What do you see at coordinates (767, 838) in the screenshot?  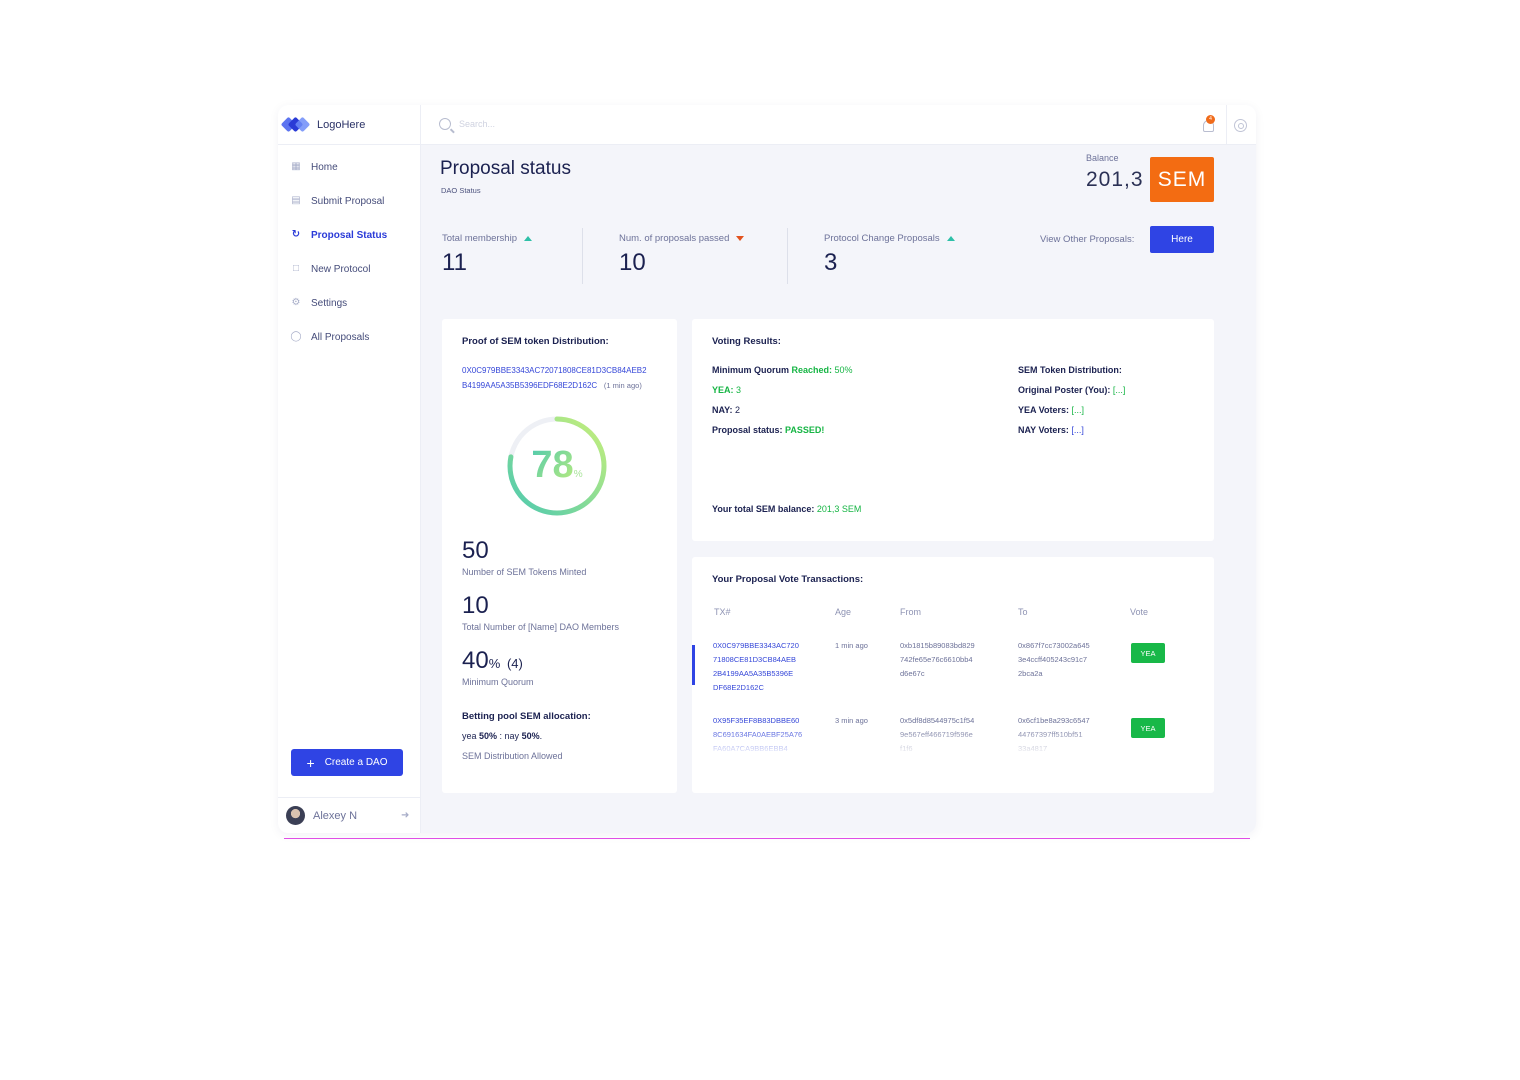 I see `bottom-accent-line` at bounding box center [767, 838].